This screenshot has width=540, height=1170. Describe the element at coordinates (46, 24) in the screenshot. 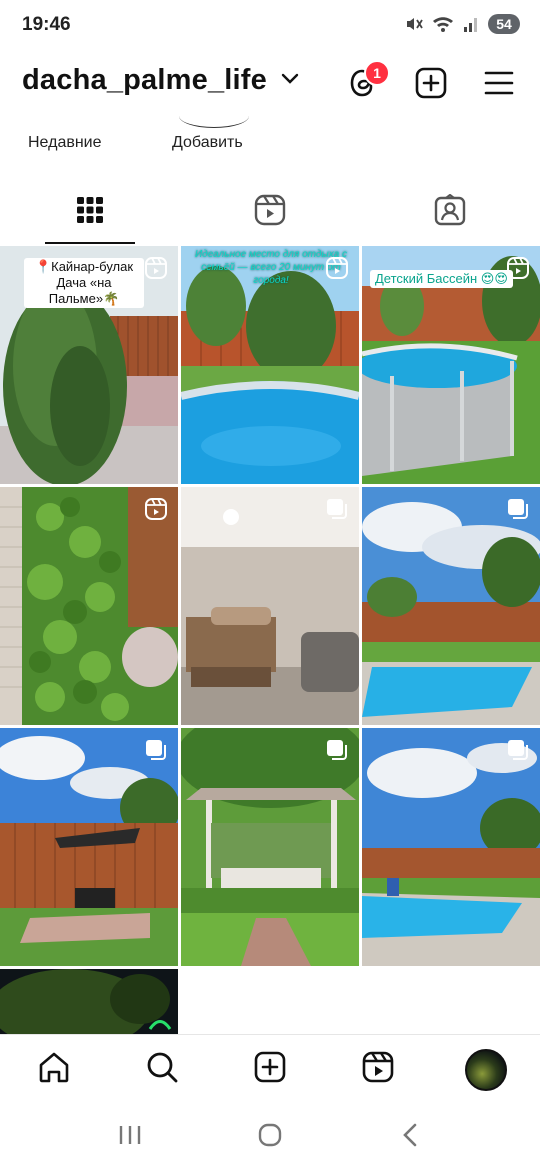

I see `status-time: 19:46` at that location.